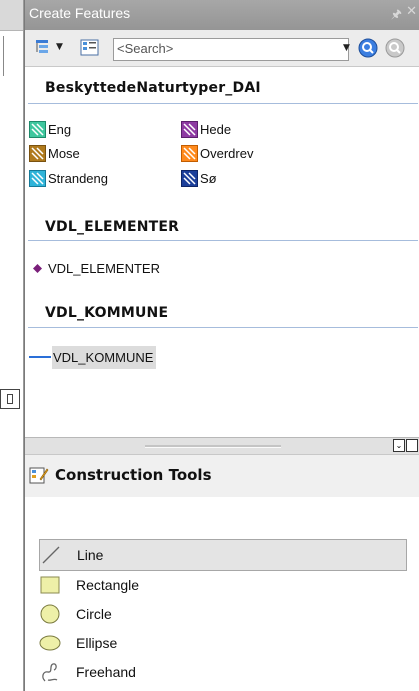  I want to click on expand-icon, so click(412, 445).